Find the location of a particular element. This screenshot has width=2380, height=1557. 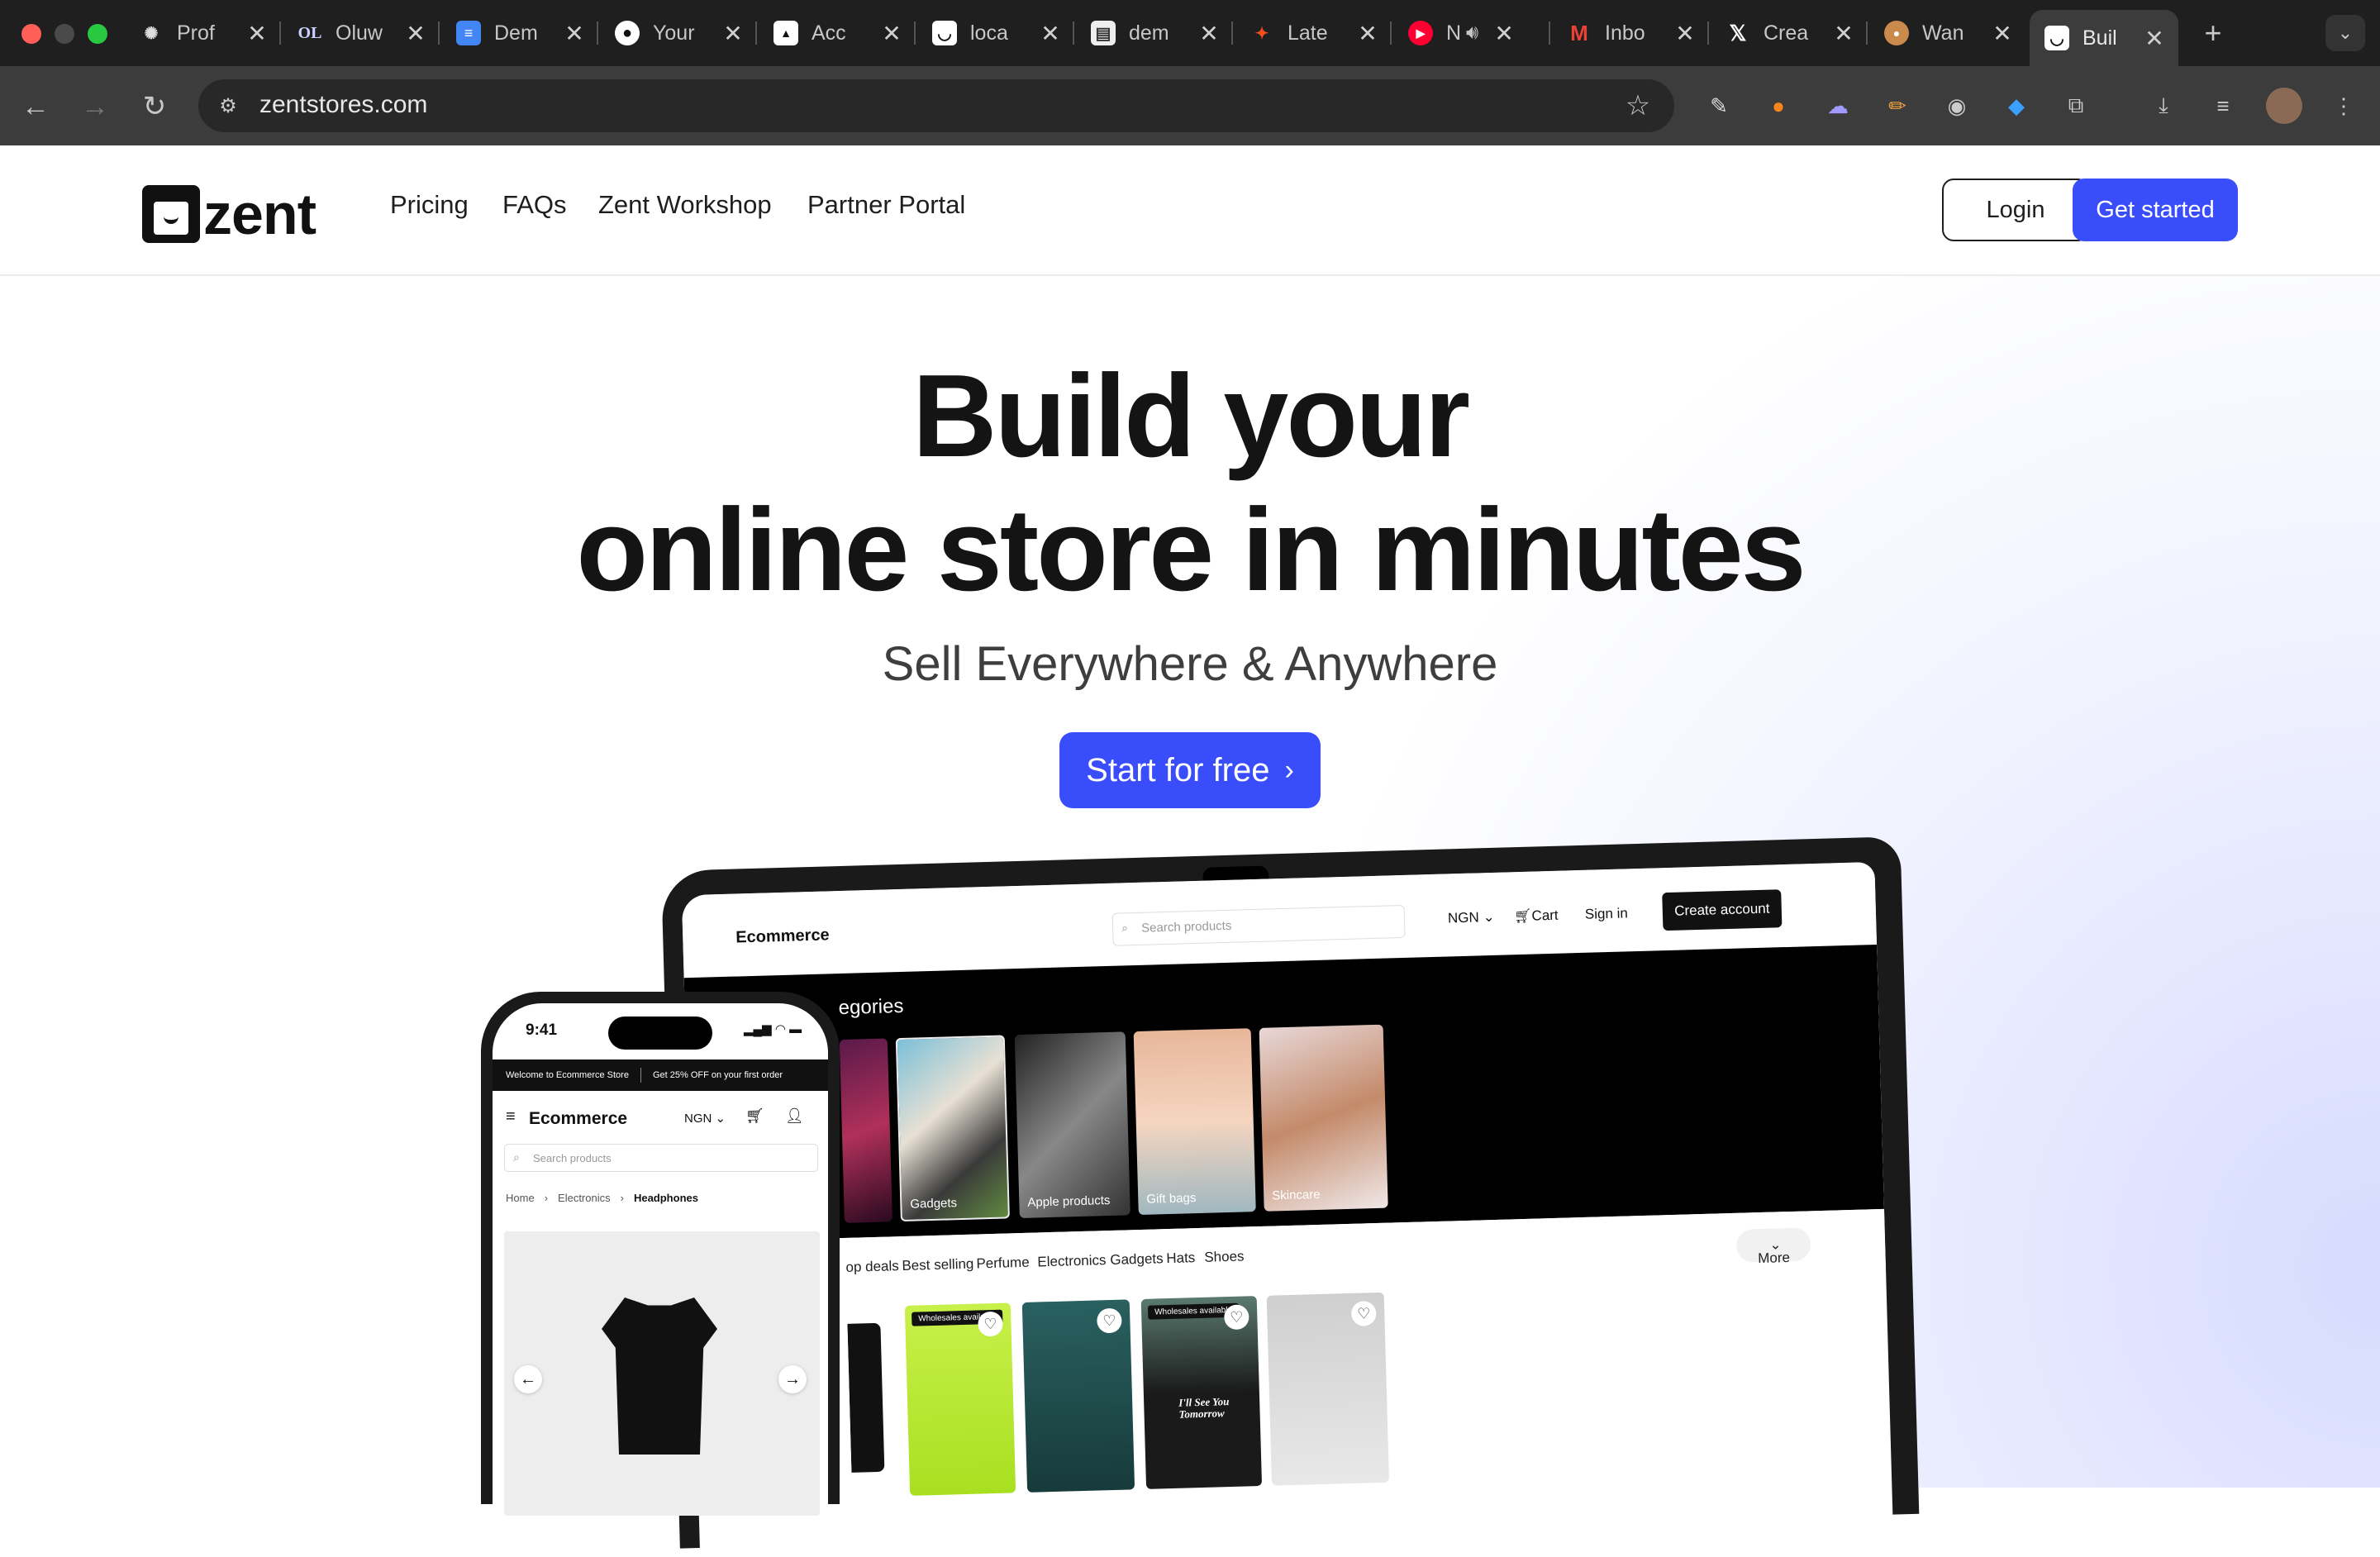

product-card-jordan: ♡ is located at coordinates (1327, 1389).